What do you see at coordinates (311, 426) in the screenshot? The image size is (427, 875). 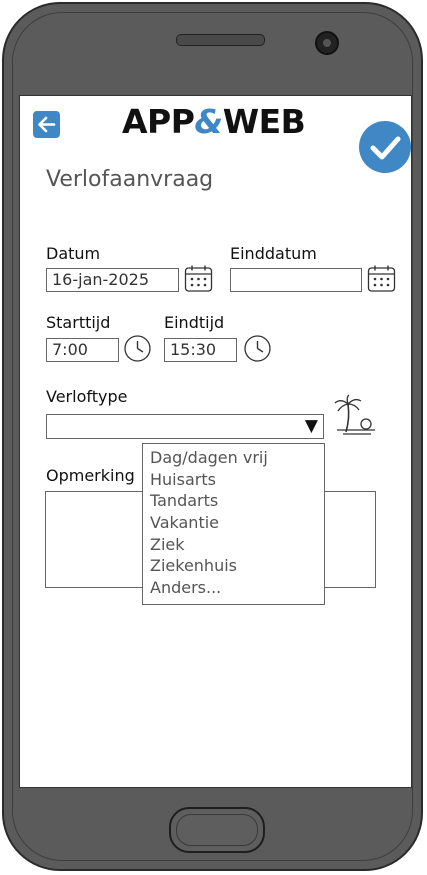 I see `dropdown-arrow-icon: ▼` at bounding box center [311, 426].